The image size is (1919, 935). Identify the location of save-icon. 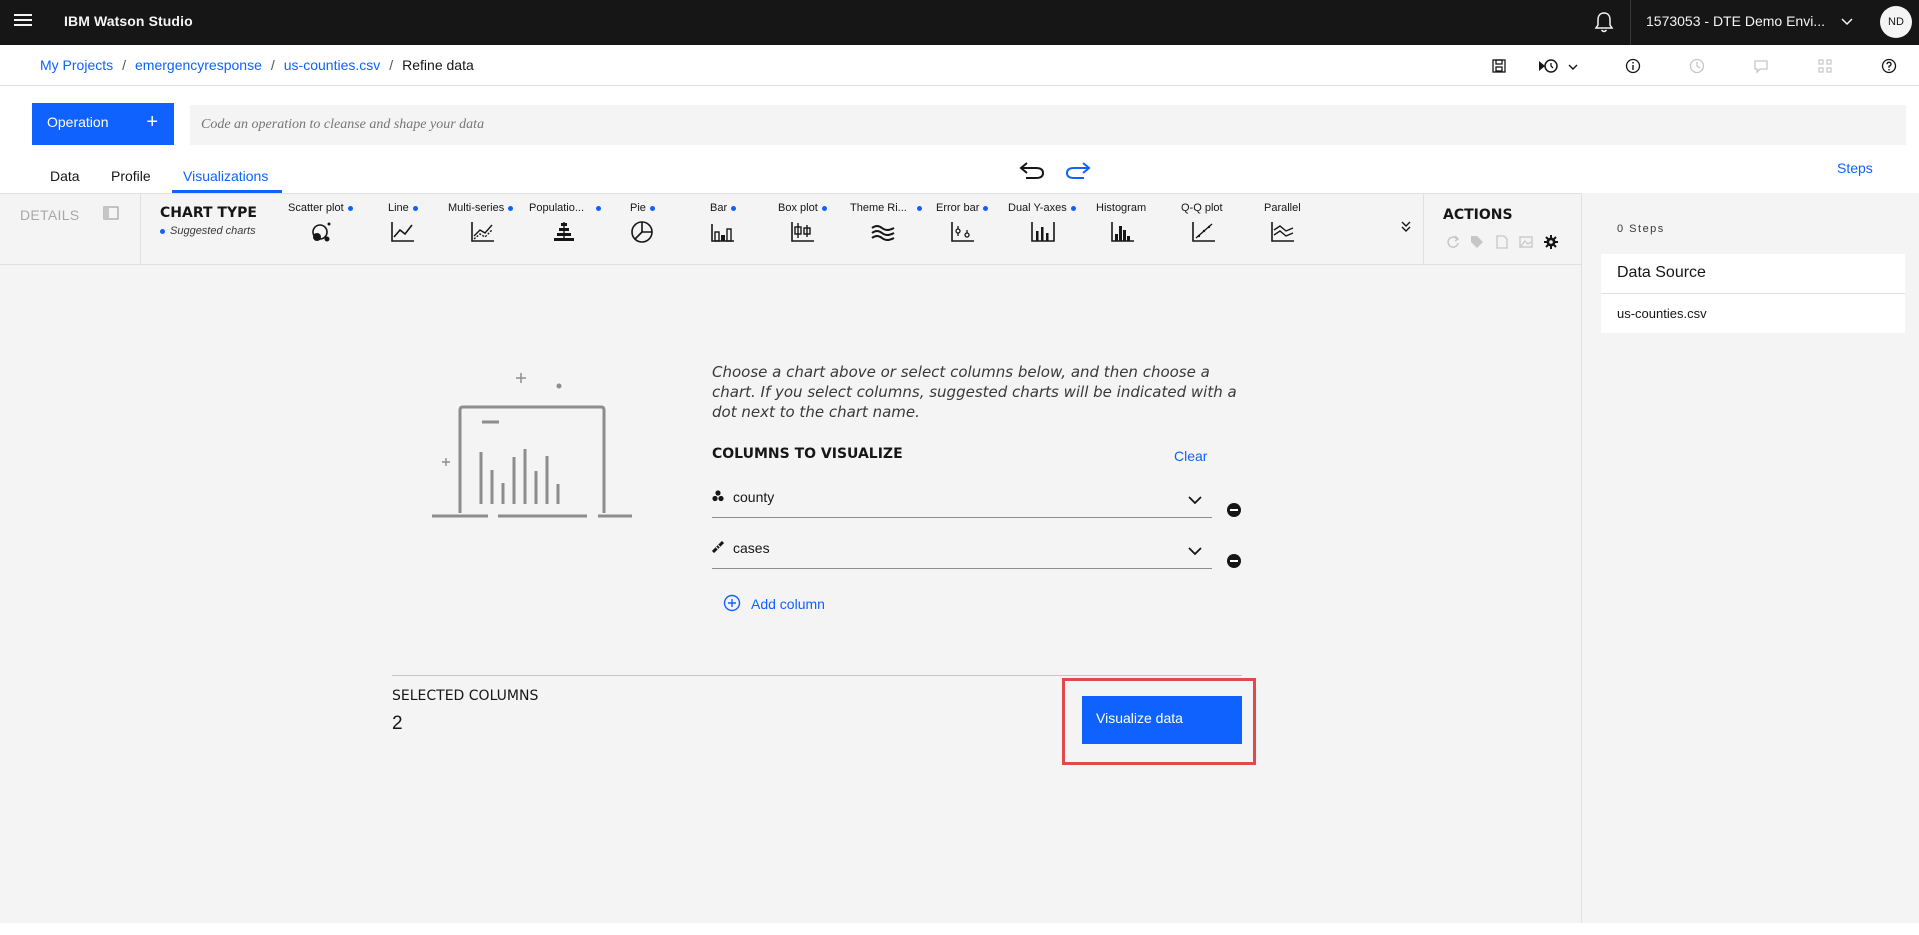
(1499, 68).